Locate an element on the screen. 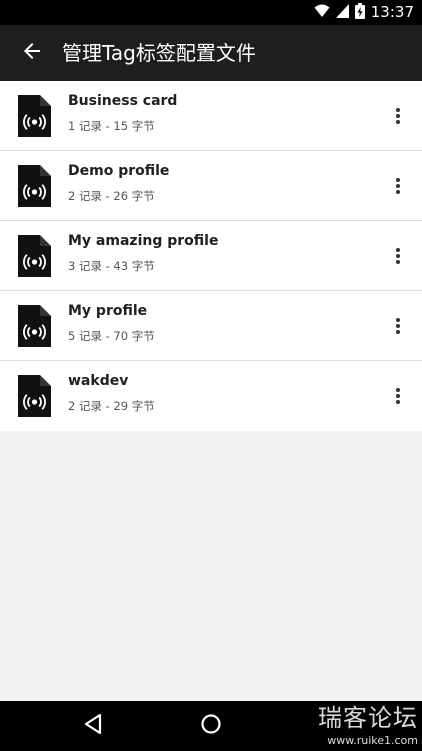 The height and width of the screenshot is (751, 422). nav-home-button is located at coordinates (211, 726).